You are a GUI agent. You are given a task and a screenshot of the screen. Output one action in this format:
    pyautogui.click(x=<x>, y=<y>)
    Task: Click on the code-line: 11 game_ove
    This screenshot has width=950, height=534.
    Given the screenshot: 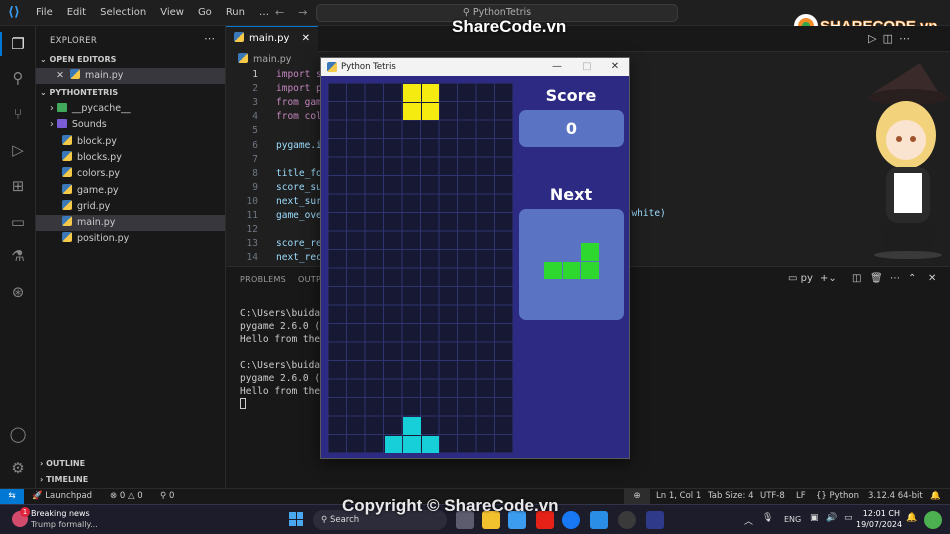 What is the action you would take?
    pyautogui.click(x=274, y=216)
    